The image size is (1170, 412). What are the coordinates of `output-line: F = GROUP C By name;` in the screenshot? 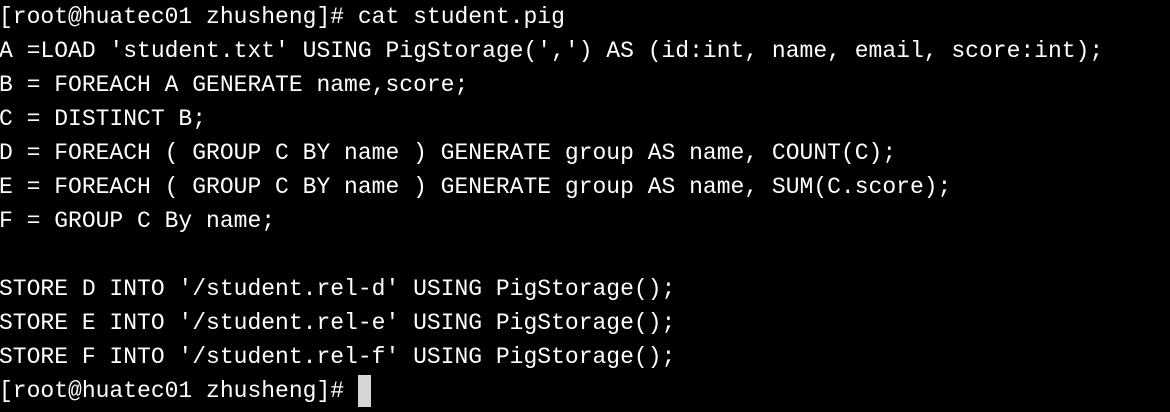 It's located at (138, 221).